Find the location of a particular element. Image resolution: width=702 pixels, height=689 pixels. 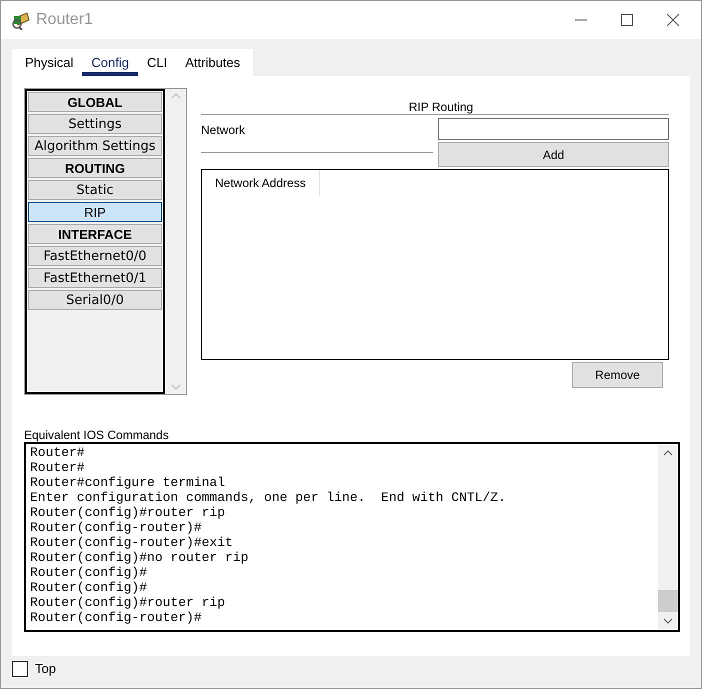

tab: Physical is located at coordinates (49, 64).